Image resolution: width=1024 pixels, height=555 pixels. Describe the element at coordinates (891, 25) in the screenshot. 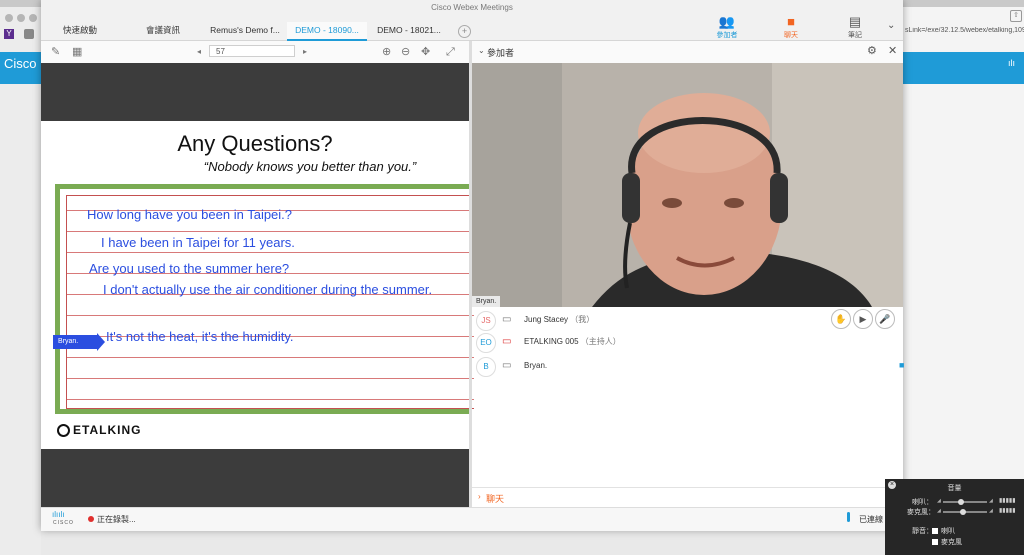

I see `chevron-down-icon: ⌄` at that location.